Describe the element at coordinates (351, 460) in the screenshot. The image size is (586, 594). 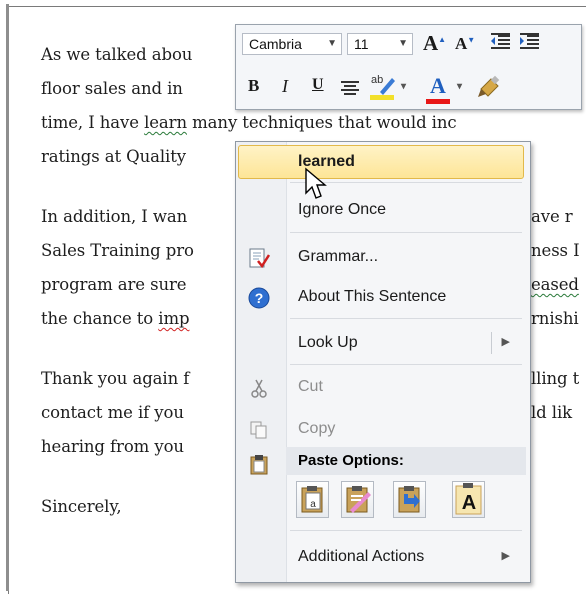
I see `paste-options-label: Paste Options:` at that location.